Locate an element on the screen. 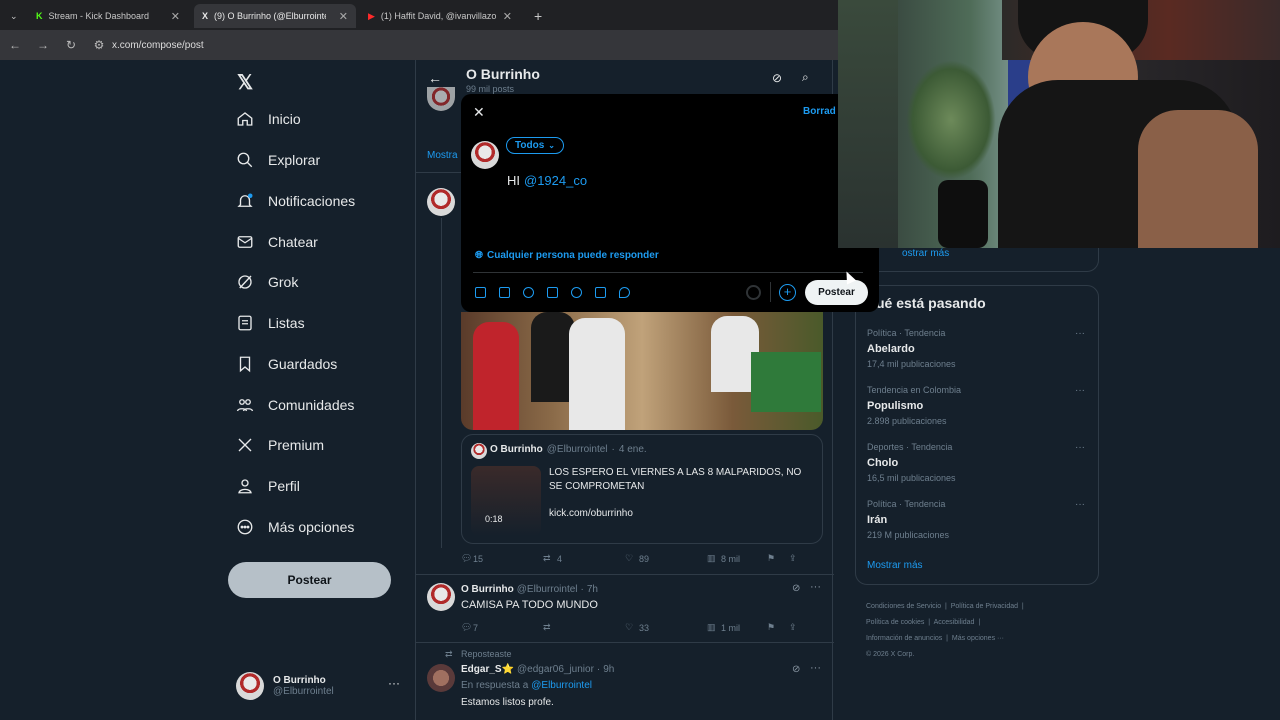  drafts-link: Borrad is located at coordinates (819, 111).